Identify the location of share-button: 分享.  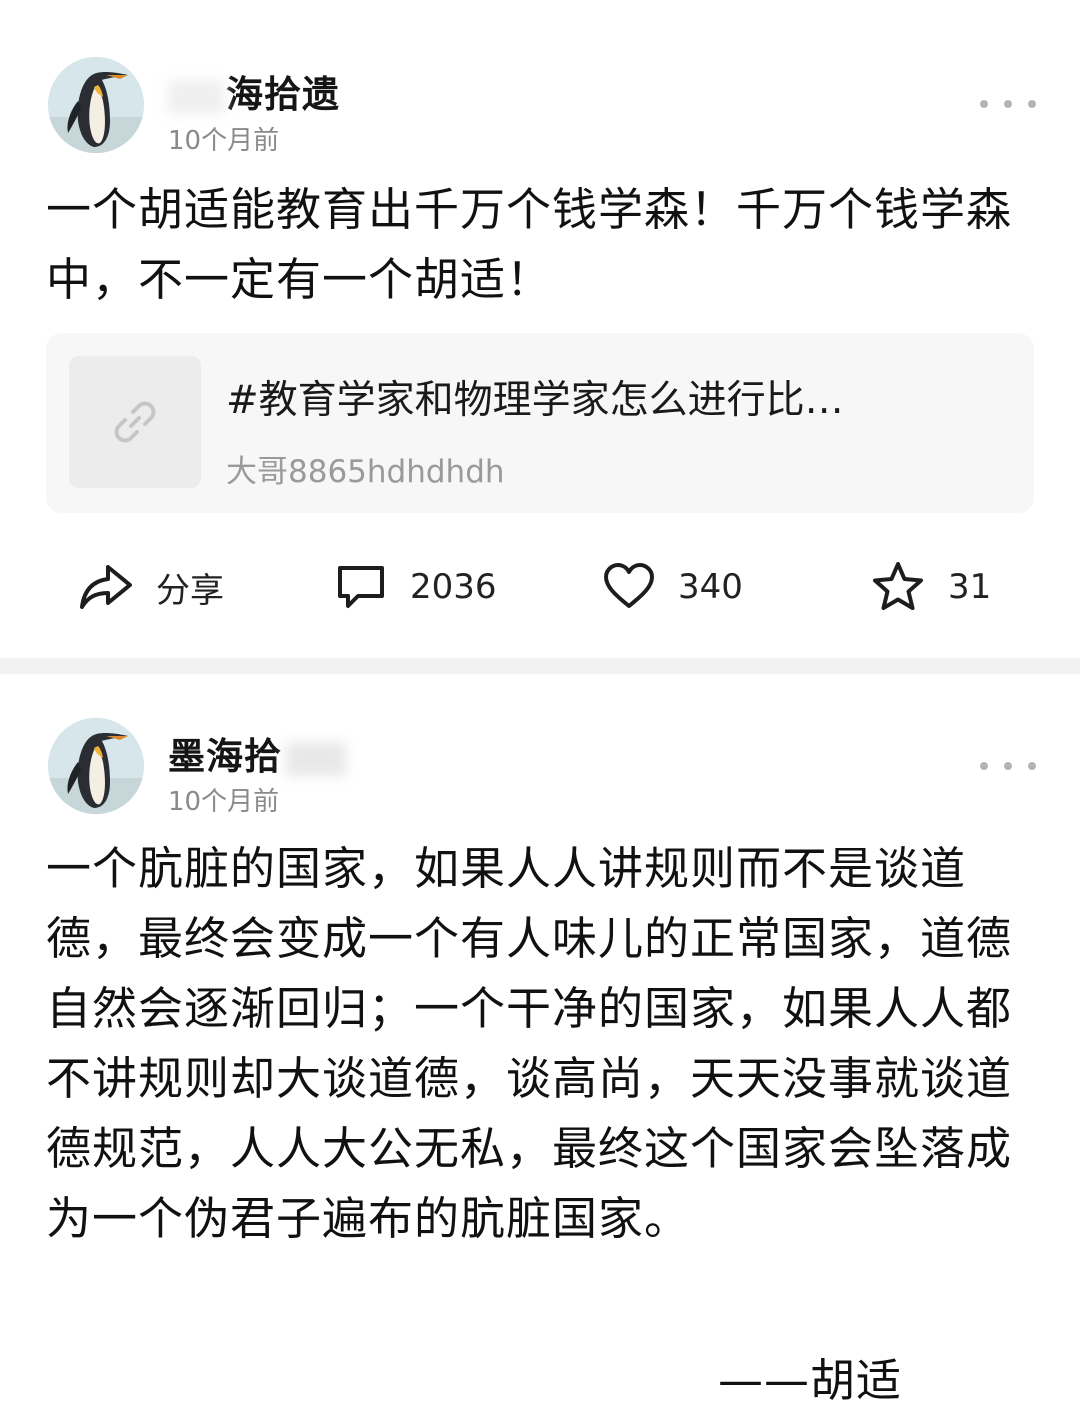
(151, 587).